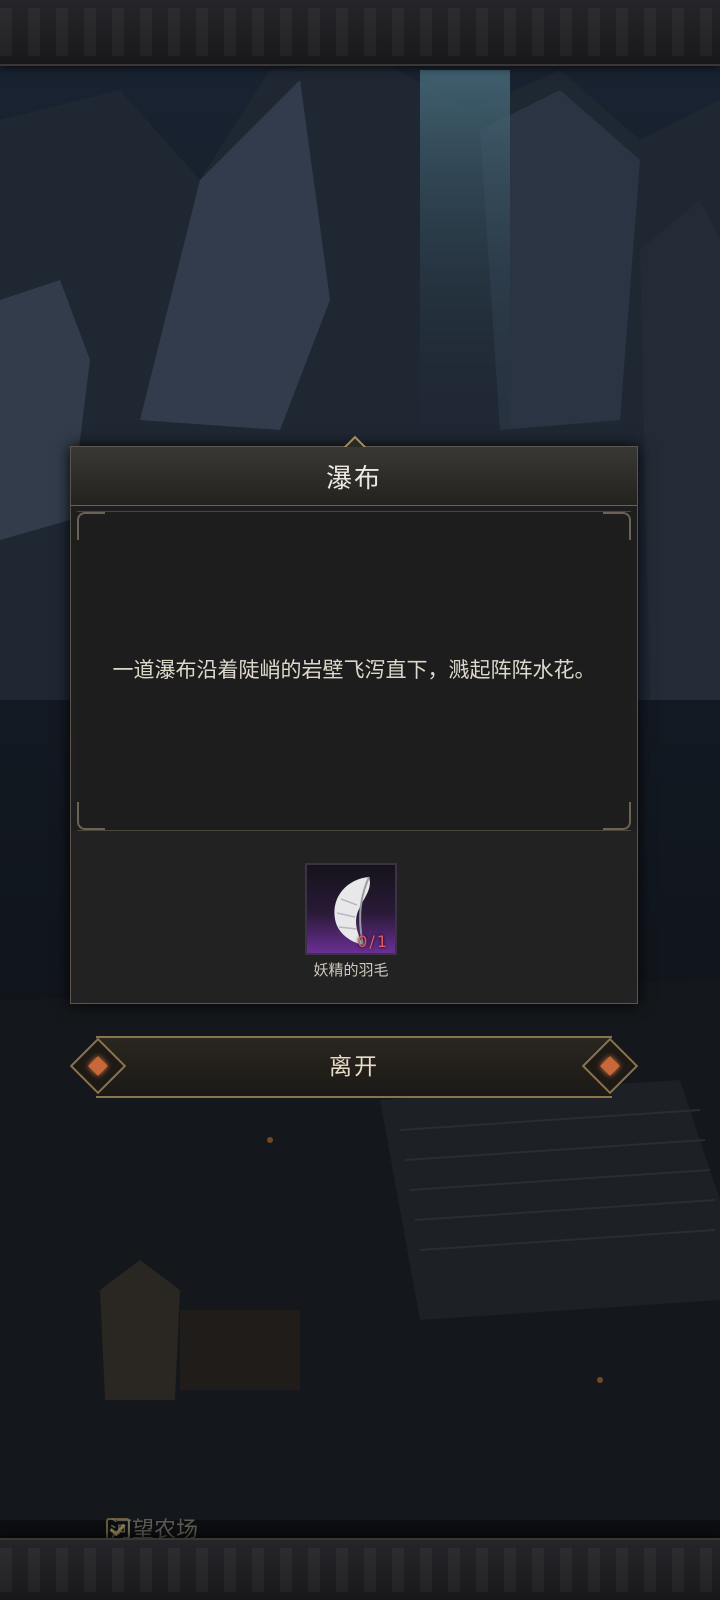  What do you see at coordinates (360, 1569) in the screenshot?
I see `bottom-frame-bar` at bounding box center [360, 1569].